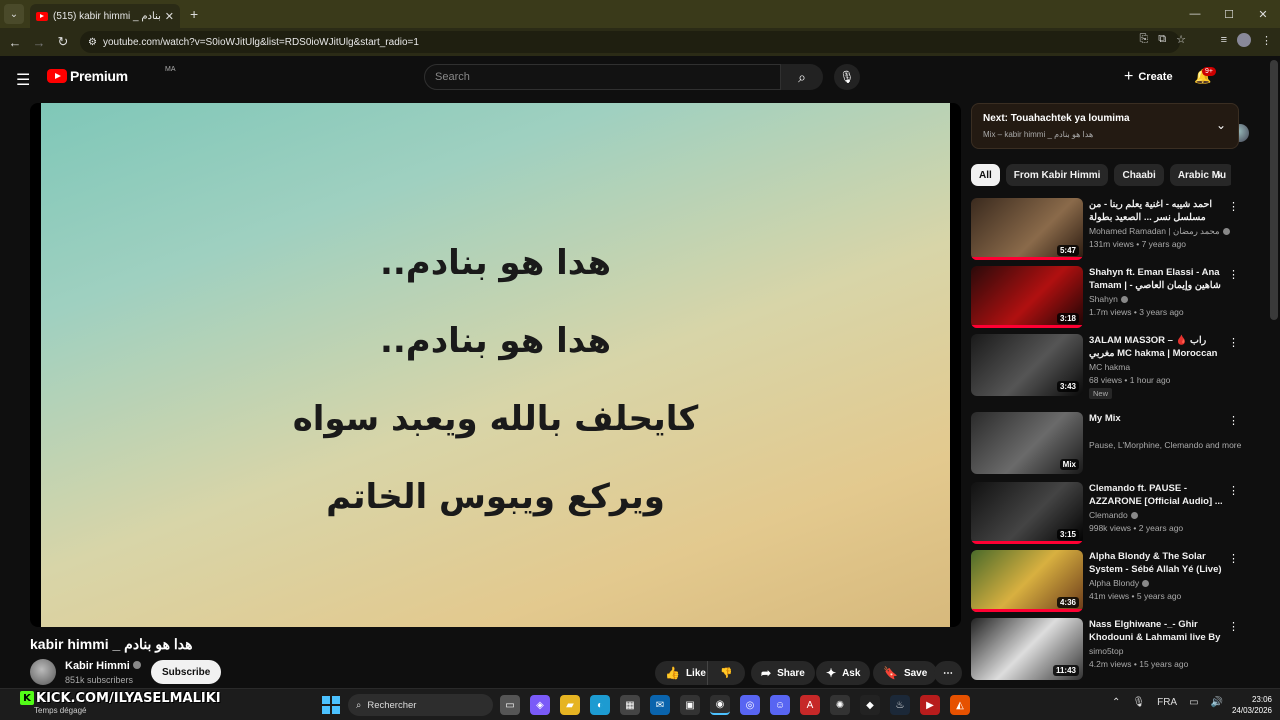 This screenshot has height=720, width=1280. Describe the element at coordinates (420, 705) in the screenshot. I see `taskbar-search: ⌕ Rechercher` at that location.